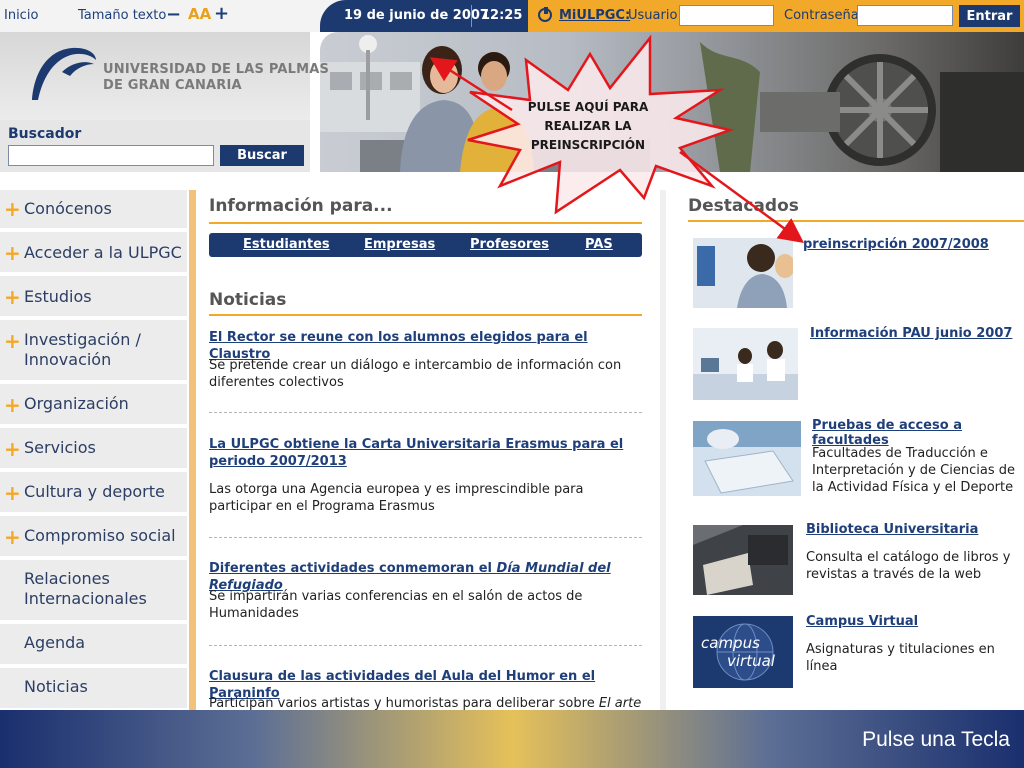  What do you see at coordinates (93, 688) in the screenshot?
I see `menu-item-noticias: Noticias` at bounding box center [93, 688].